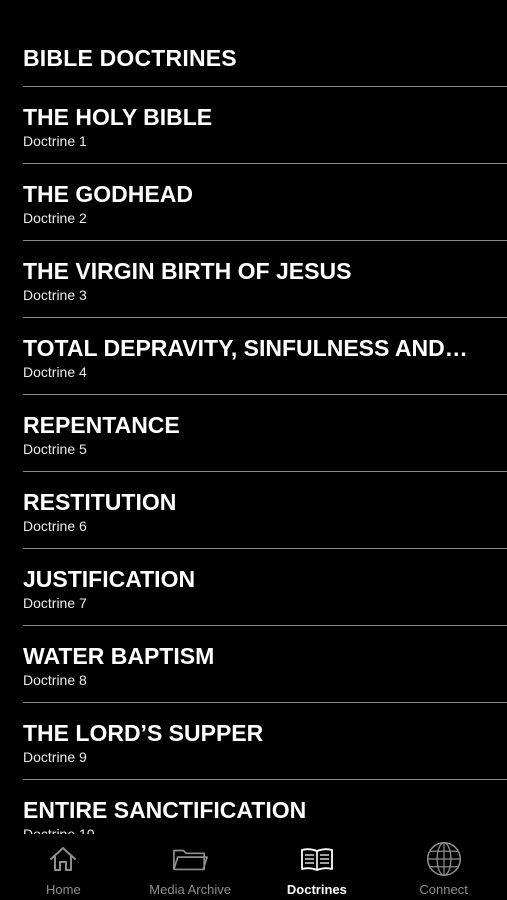 Image resolution: width=507 pixels, height=900 pixels. What do you see at coordinates (119, 656) in the screenshot?
I see `doctrine-title: WATER BAPTISM` at bounding box center [119, 656].